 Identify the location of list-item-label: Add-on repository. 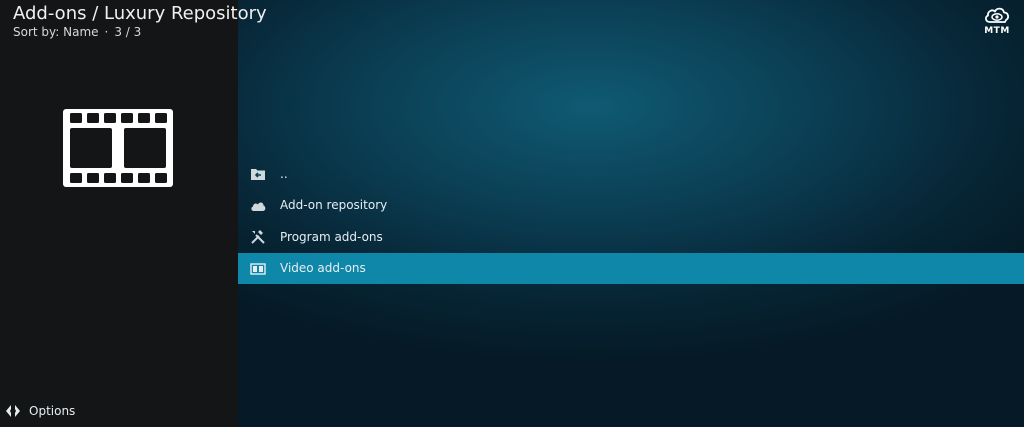
(334, 205).